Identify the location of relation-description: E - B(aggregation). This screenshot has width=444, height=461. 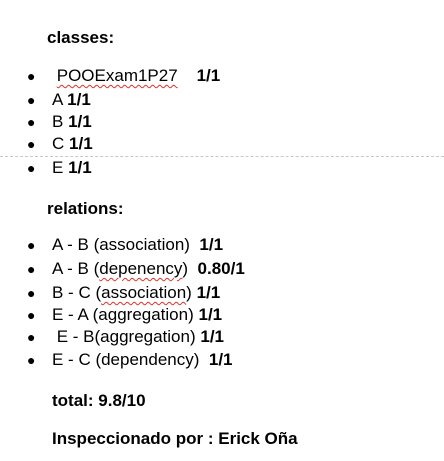
(126, 336).